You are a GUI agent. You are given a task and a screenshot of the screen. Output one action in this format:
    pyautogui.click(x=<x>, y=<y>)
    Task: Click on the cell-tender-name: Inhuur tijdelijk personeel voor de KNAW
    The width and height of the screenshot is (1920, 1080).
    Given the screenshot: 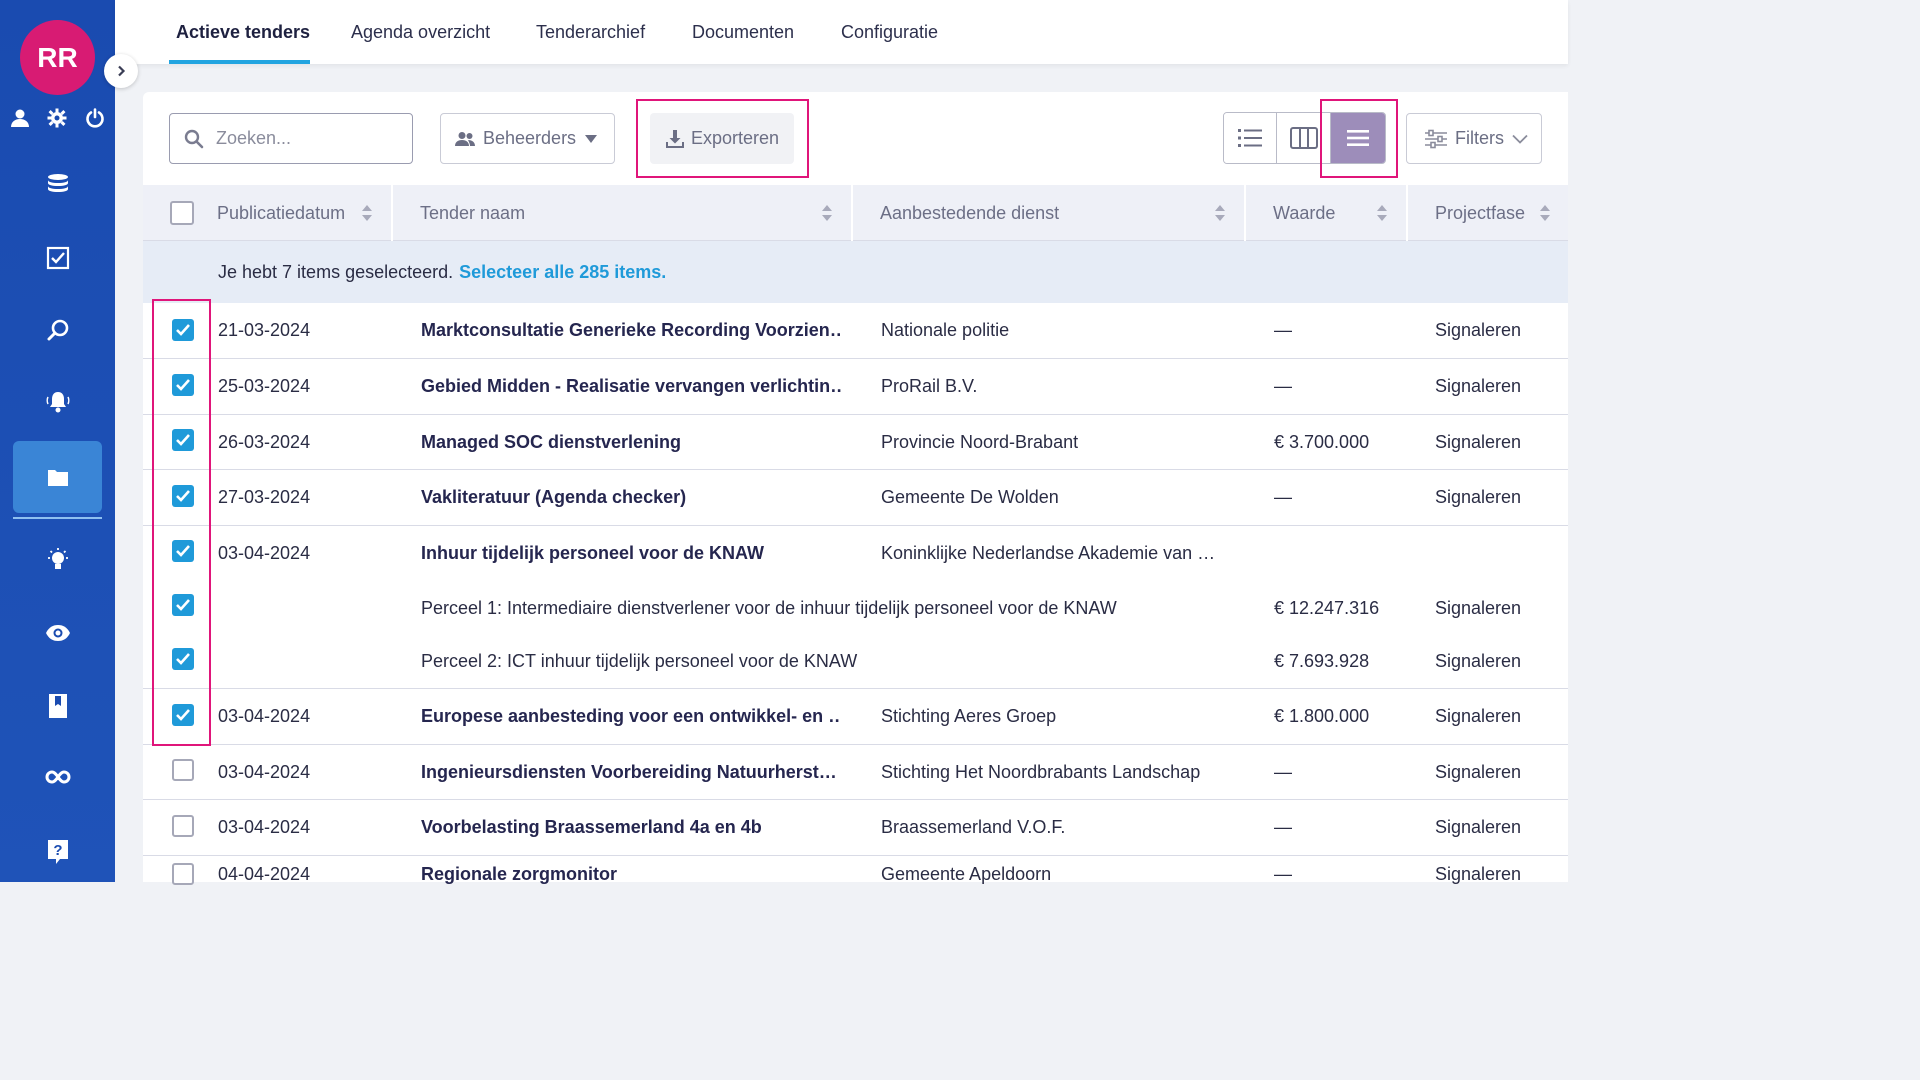 What is the action you would take?
    pyautogui.click(x=641, y=553)
    